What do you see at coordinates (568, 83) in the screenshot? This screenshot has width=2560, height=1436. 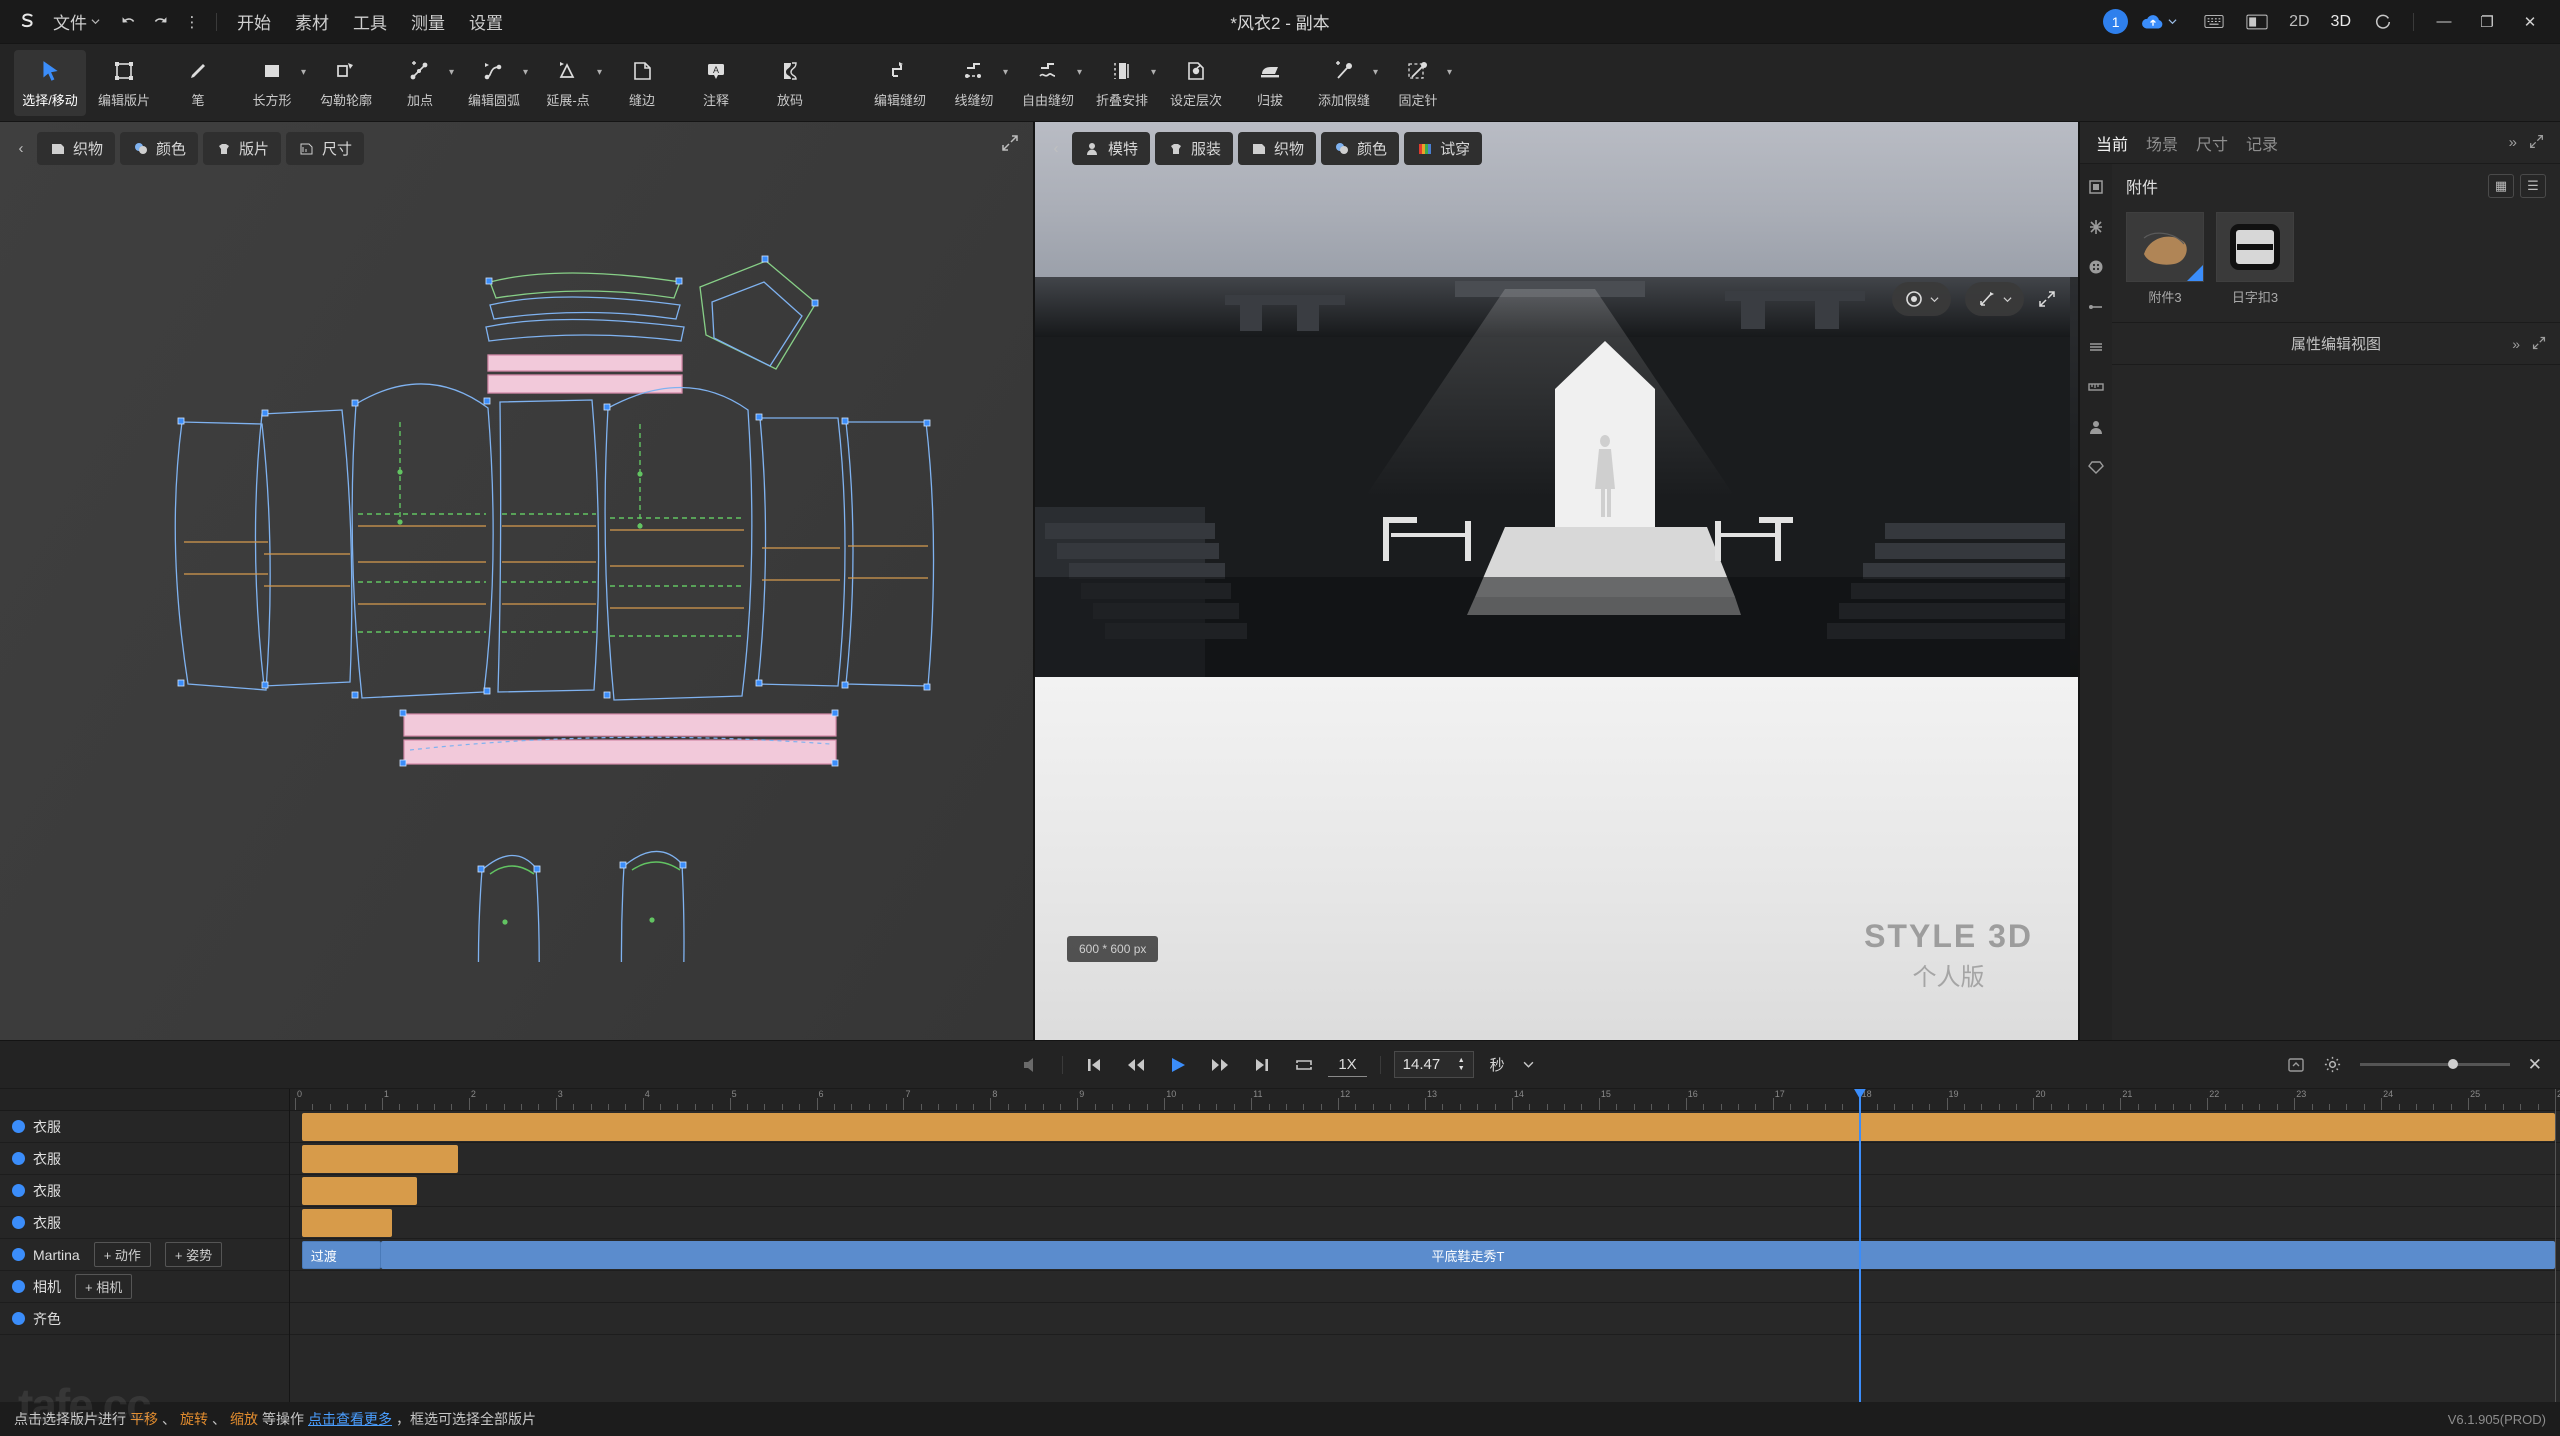 I see `tool-extend-point: 延展-点 ▾` at bounding box center [568, 83].